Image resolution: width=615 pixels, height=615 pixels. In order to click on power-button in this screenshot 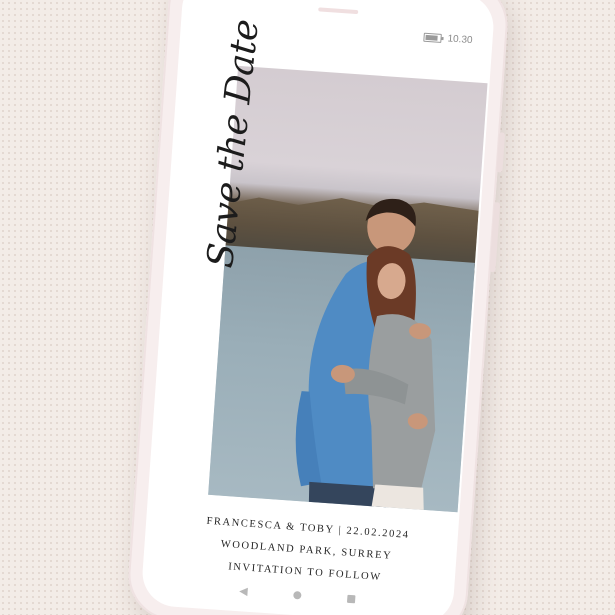, I will do `click(495, 237)`.